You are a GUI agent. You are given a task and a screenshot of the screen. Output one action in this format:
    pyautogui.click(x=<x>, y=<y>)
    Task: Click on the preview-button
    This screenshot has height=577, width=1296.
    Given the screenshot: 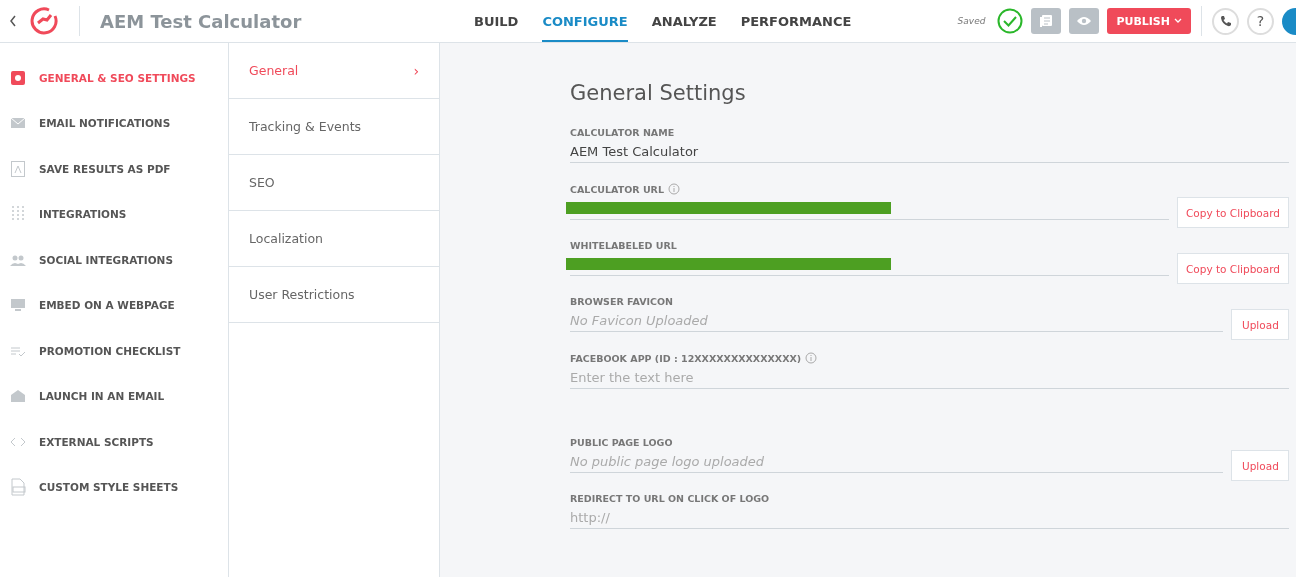 What is the action you would take?
    pyautogui.click(x=1084, y=21)
    